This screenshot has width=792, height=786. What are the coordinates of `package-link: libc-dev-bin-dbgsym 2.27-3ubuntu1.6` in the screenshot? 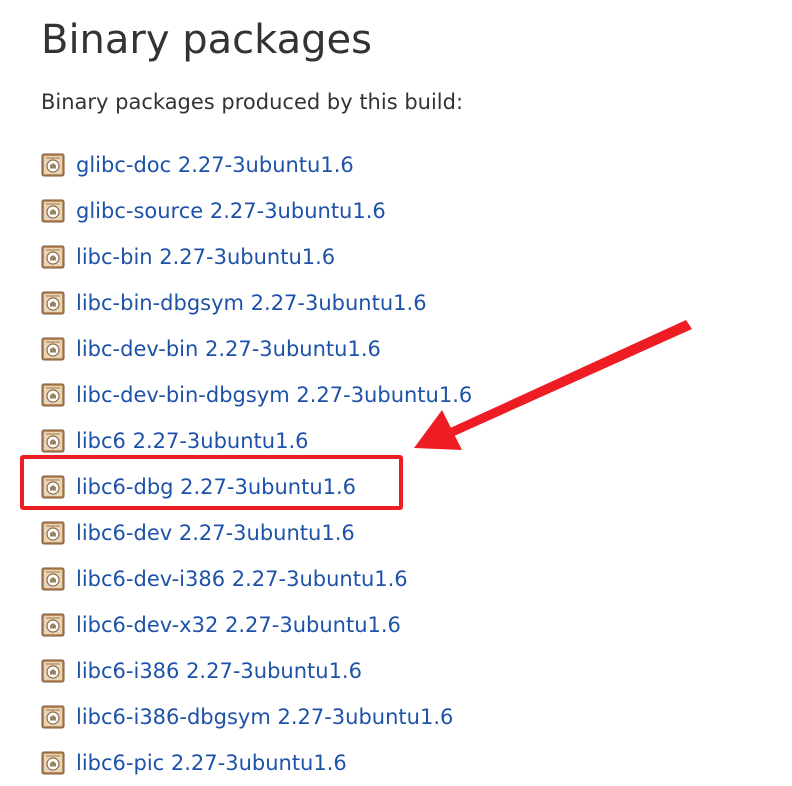 It's located at (274, 395).